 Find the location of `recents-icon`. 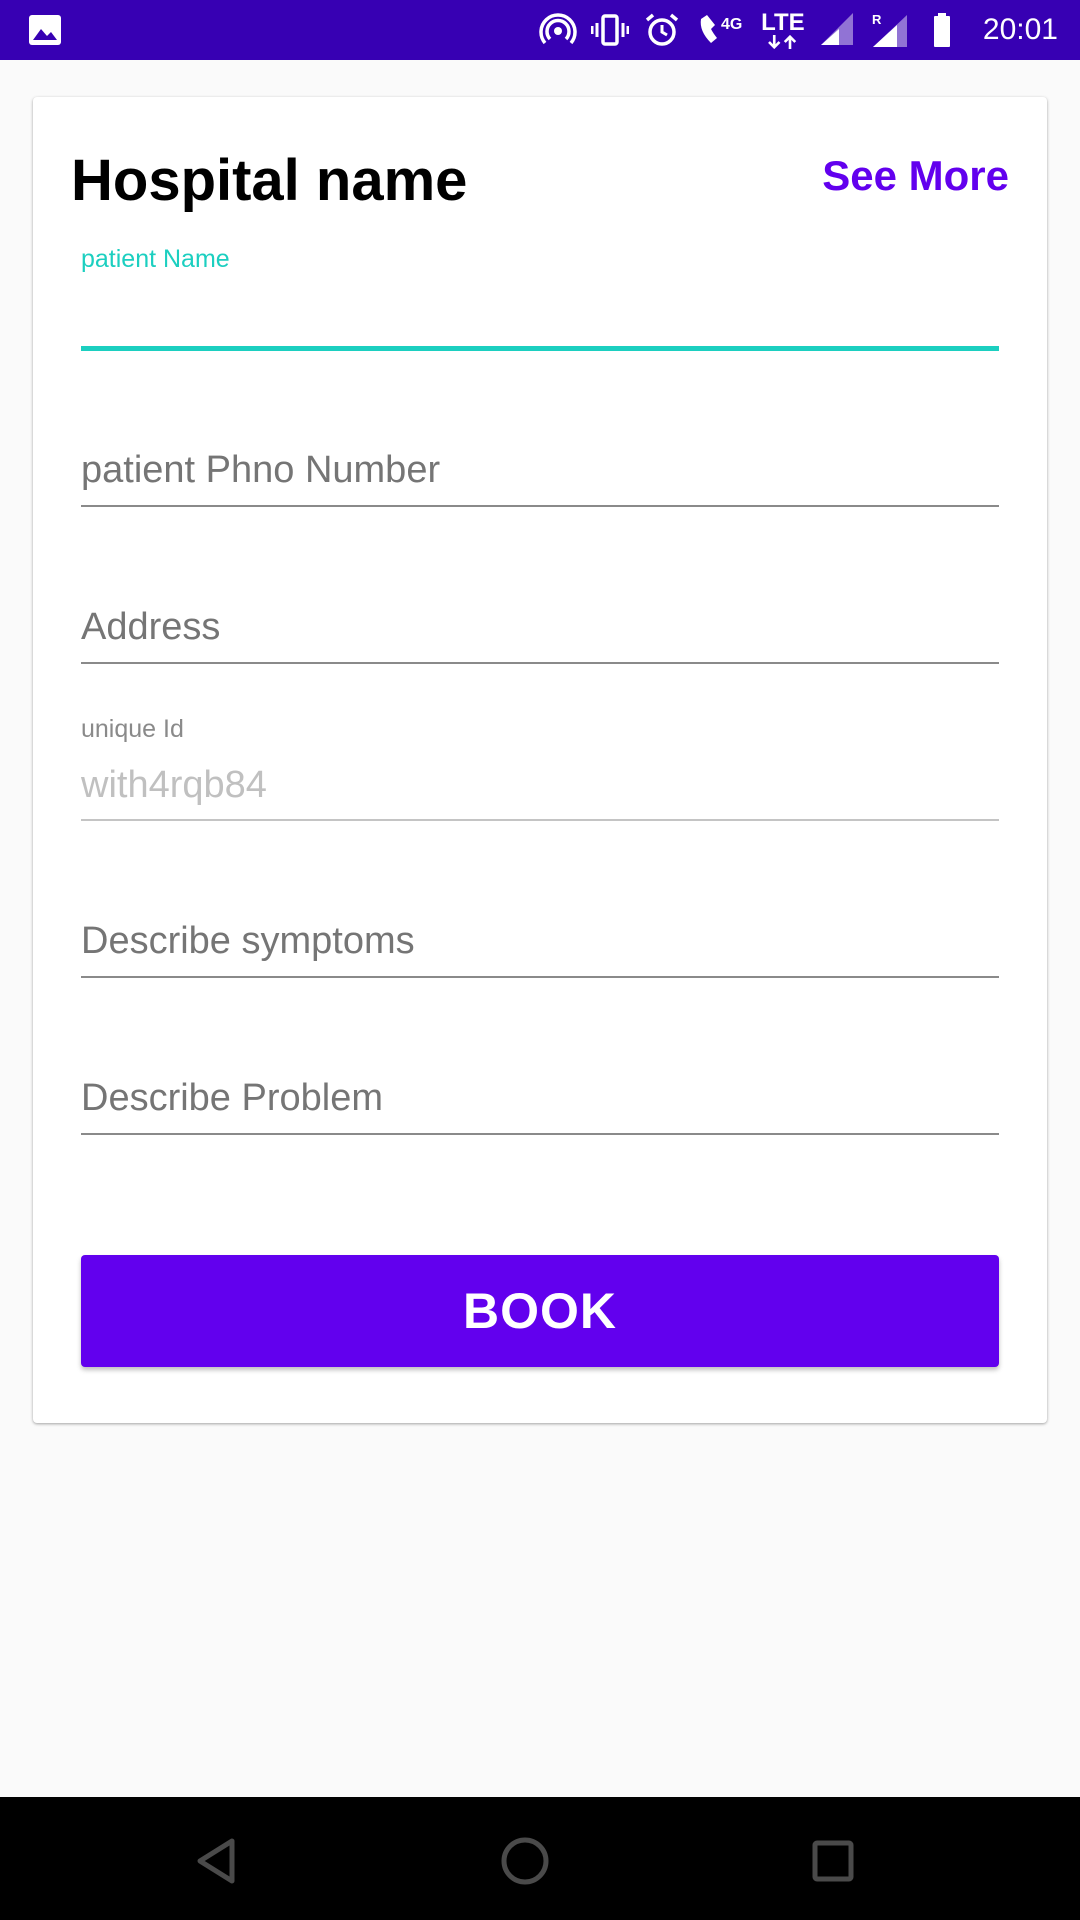

recents-icon is located at coordinates (833, 1861).